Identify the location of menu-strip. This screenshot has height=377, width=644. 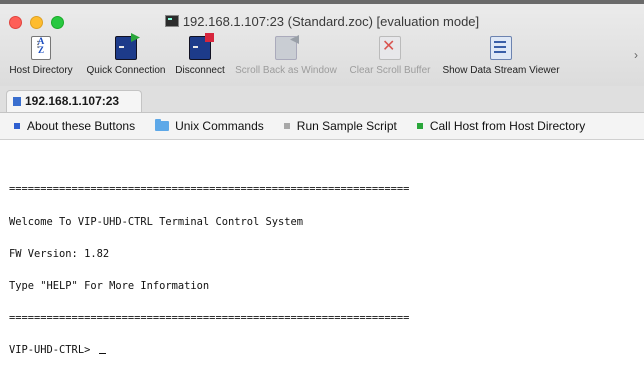
(322, 2).